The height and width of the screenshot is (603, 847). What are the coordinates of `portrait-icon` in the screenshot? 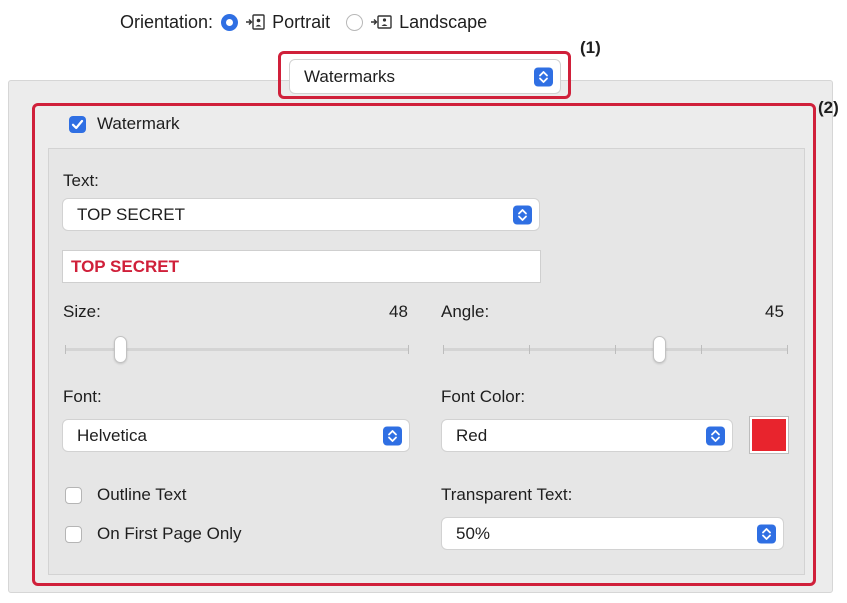 It's located at (255, 22).